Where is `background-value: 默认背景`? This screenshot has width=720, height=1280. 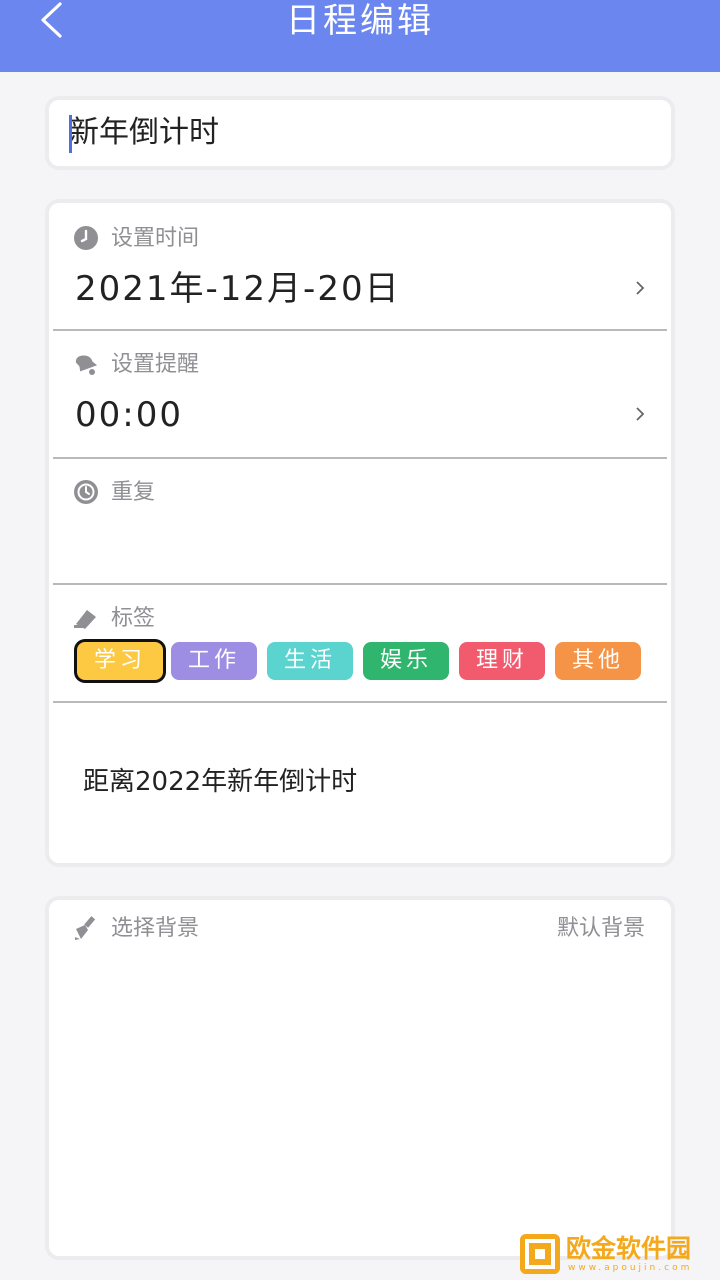
background-value: 默认背景 is located at coordinates (601, 929).